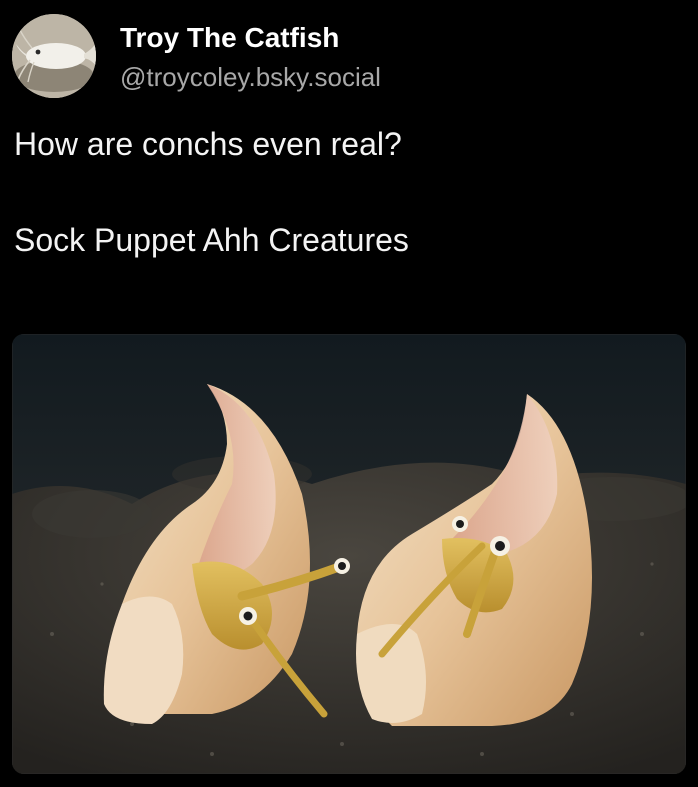  Describe the element at coordinates (250, 77) in the screenshot. I see `author-handle: @troycoley.bsky.social` at that location.